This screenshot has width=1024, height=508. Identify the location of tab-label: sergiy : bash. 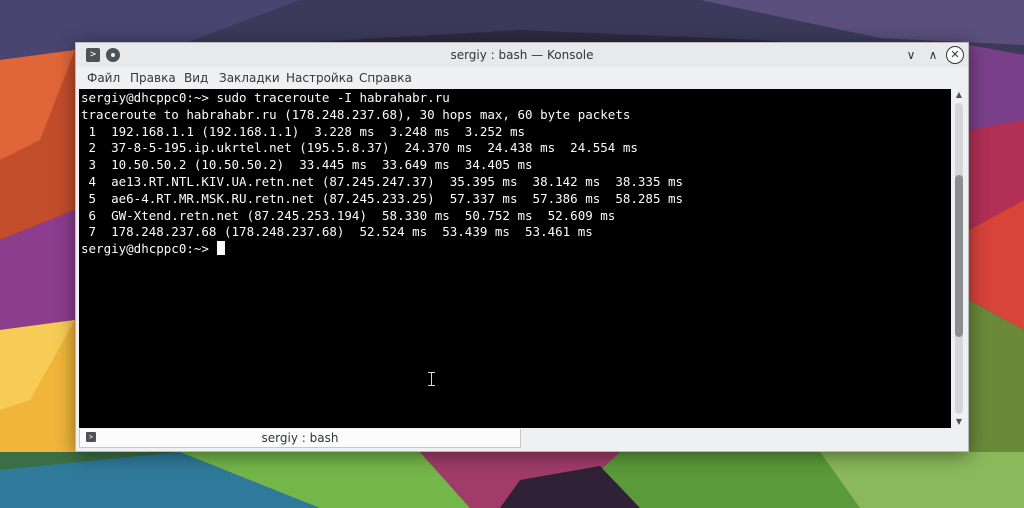
(300, 438).